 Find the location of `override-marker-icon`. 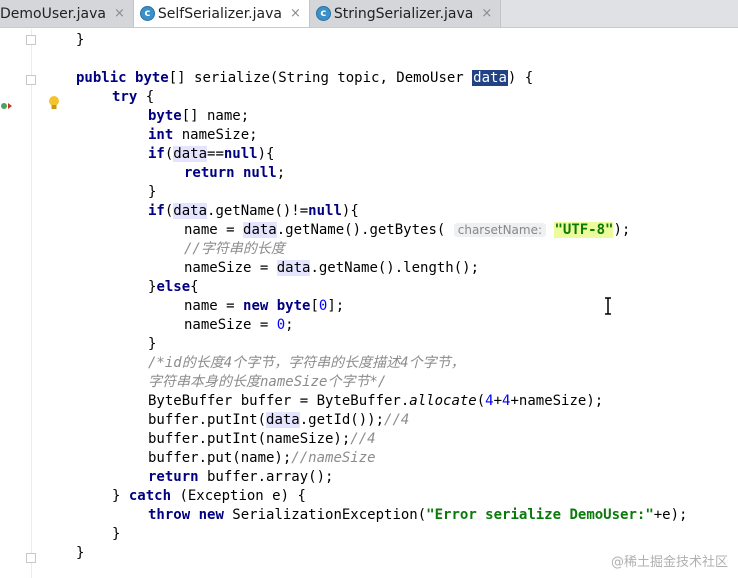

override-marker-icon is located at coordinates (7, 106).